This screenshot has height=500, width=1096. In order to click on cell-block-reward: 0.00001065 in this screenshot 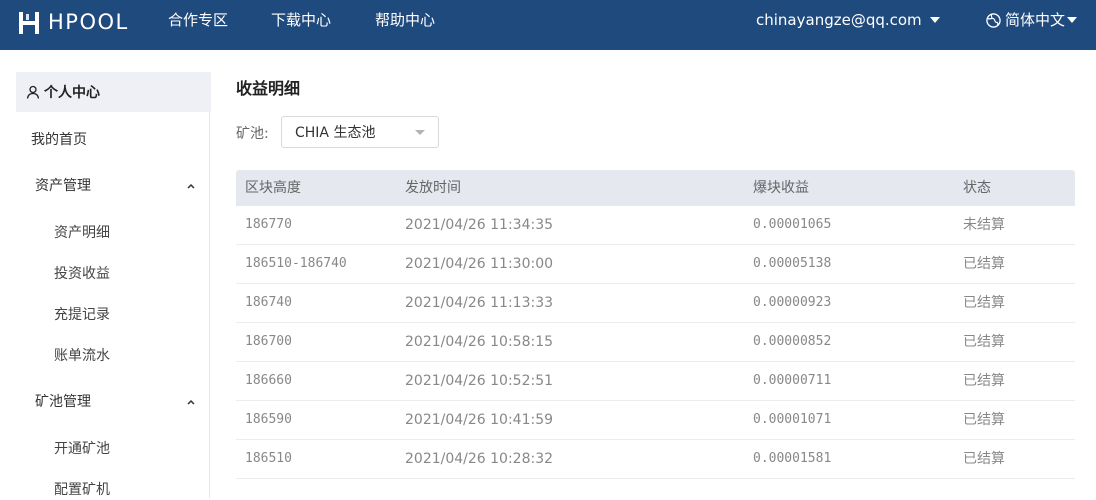, I will do `click(792, 224)`.